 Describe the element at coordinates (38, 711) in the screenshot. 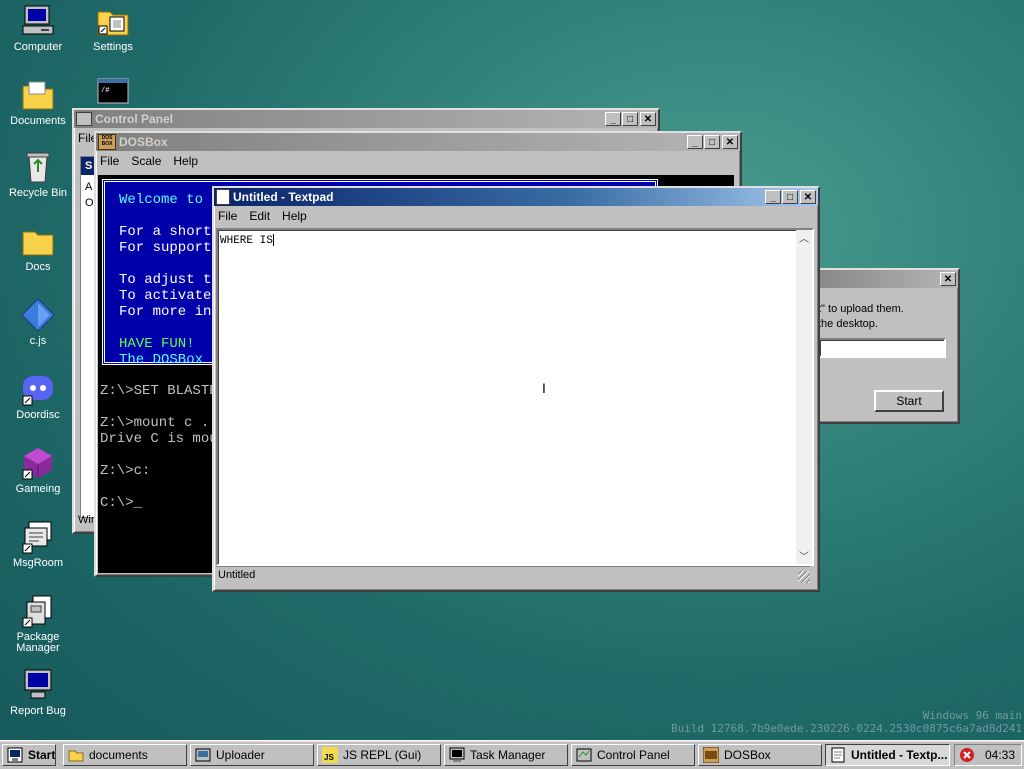

I see `desktop-icon-label: Report Bug` at that location.